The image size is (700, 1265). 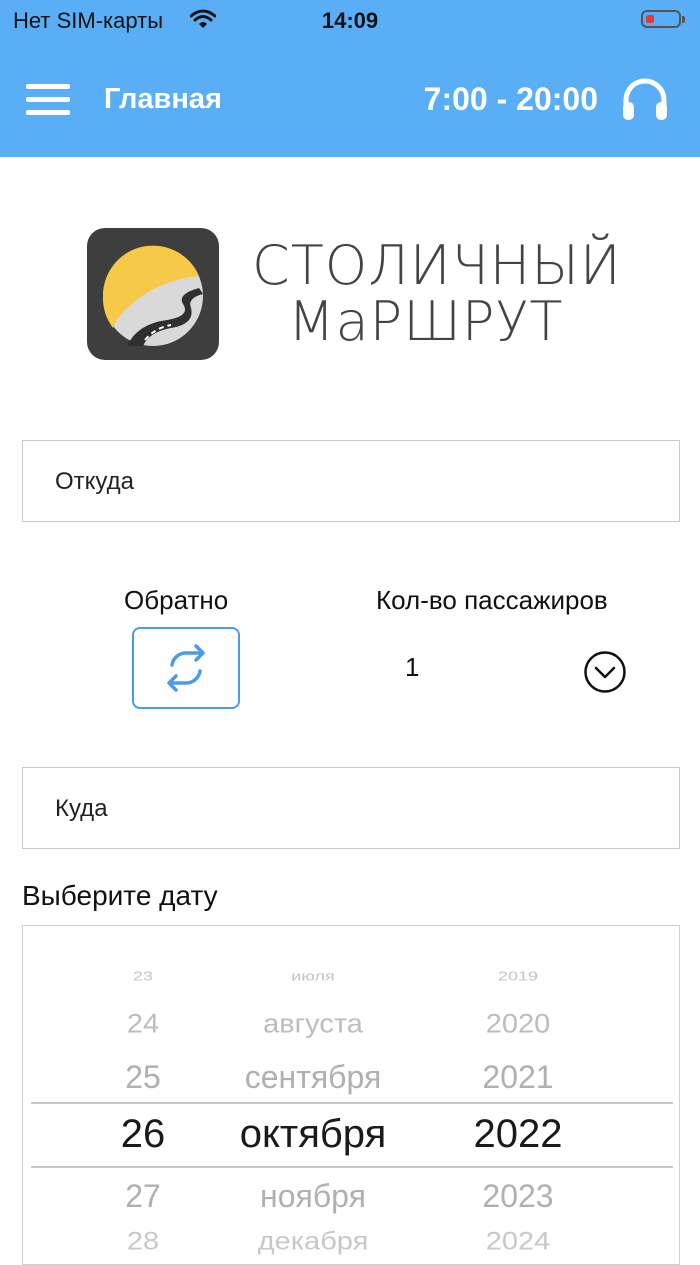 What do you see at coordinates (313, 1077) in the screenshot?
I see `picker-month: сентября` at bounding box center [313, 1077].